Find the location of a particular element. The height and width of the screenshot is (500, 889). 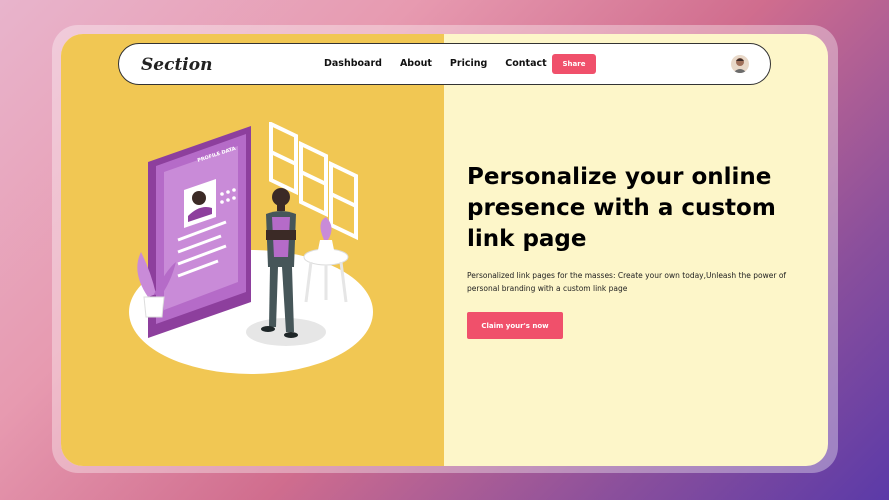

avatar-icon is located at coordinates (740, 65).